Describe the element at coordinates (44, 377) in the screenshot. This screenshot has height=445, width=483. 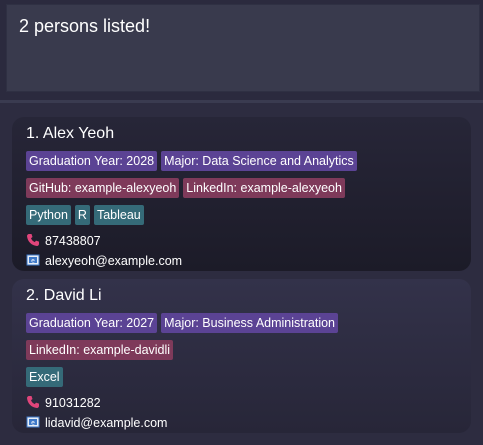
I see `skill-tag: Excel` at that location.